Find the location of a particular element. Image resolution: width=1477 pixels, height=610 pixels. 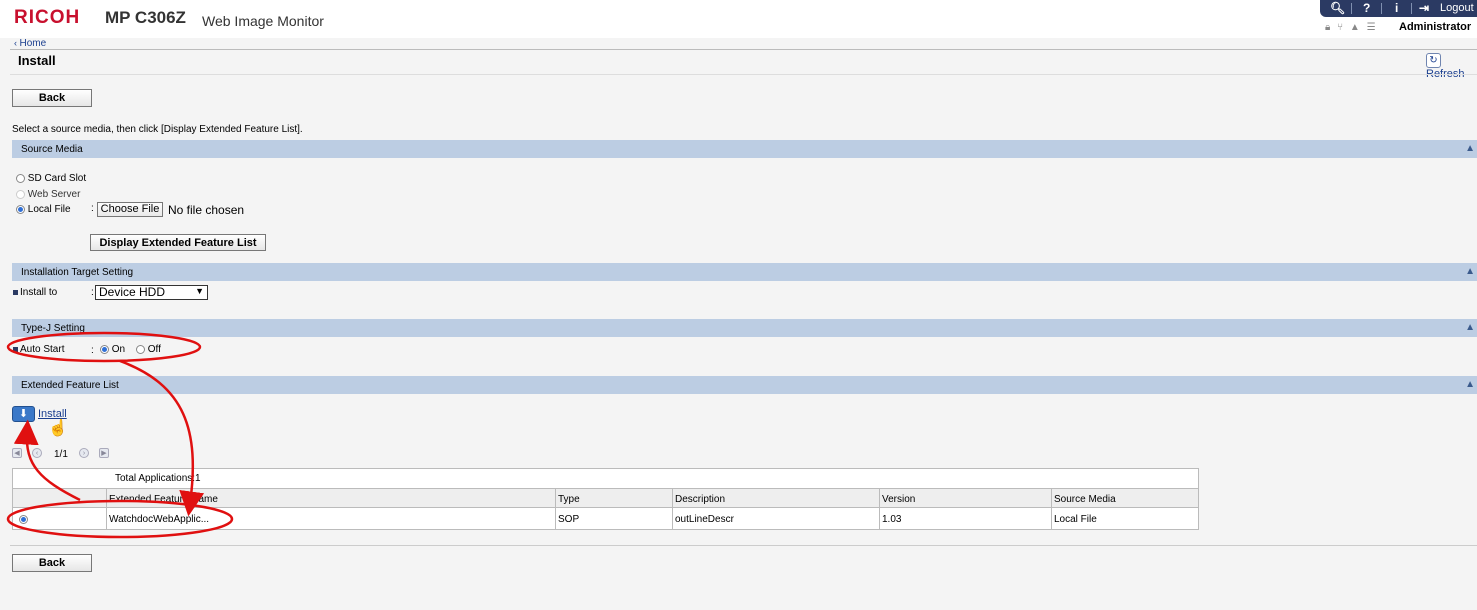

annotation-ellipse-row is located at coordinates (120, 519).